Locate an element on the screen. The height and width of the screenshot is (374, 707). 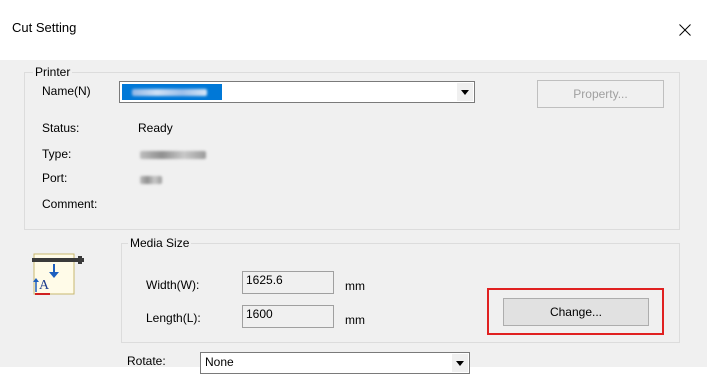
rotate-combobox: None is located at coordinates (335, 363).